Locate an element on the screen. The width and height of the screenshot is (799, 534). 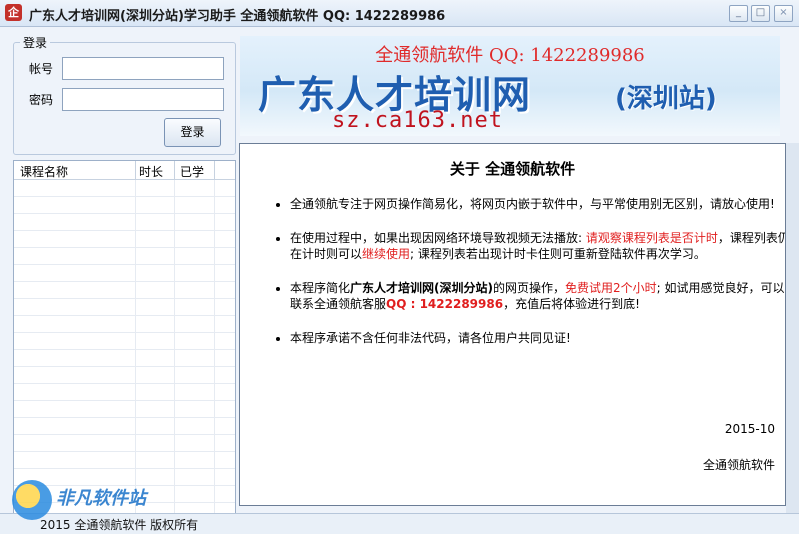
about-item-text: 本程序承诺不含任何非法代码，请各位用户共同见证! is located at coordinates (430, 338).